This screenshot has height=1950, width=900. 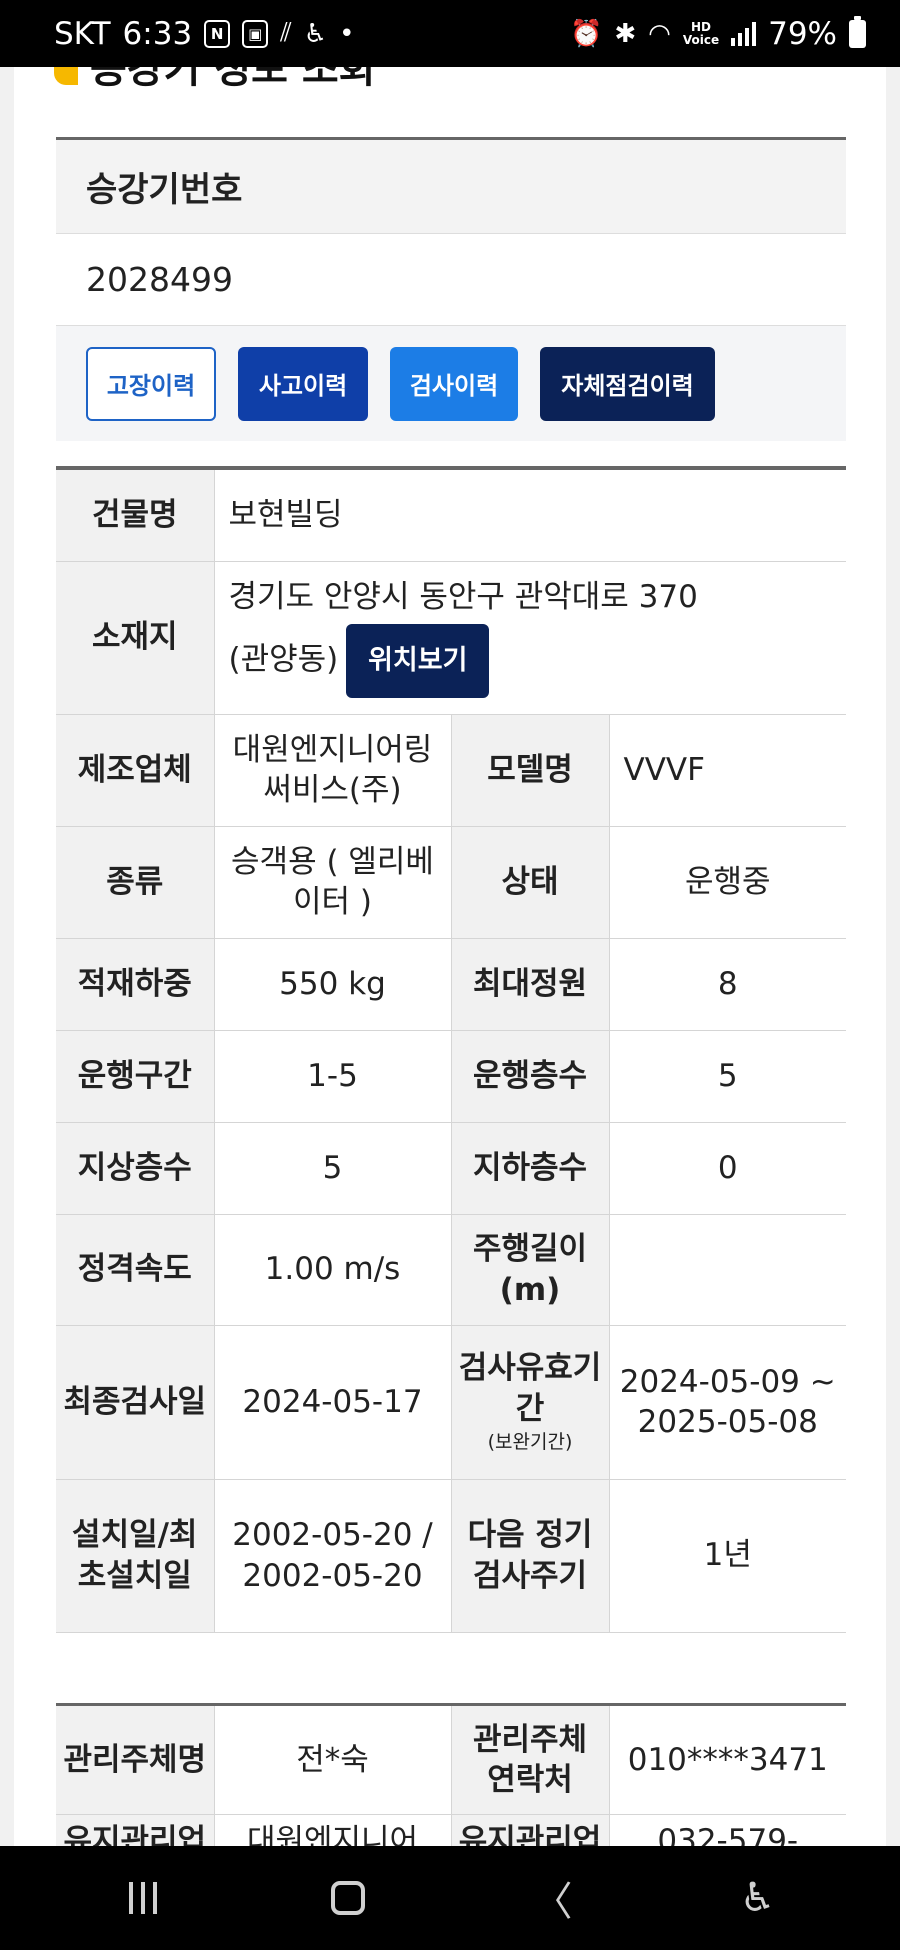 What do you see at coordinates (530, 514) in the screenshot?
I see `building-value: 보현빌딩` at bounding box center [530, 514].